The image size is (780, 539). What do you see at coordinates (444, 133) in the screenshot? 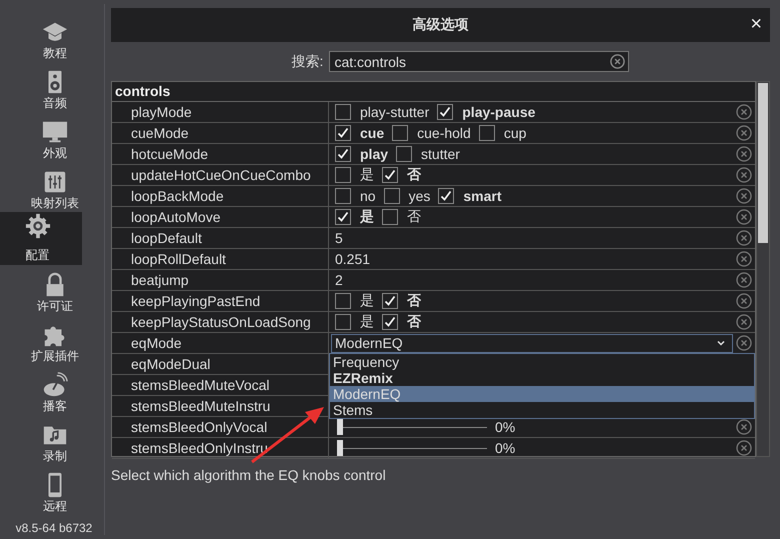
I see `option-label: cue-hold` at bounding box center [444, 133].